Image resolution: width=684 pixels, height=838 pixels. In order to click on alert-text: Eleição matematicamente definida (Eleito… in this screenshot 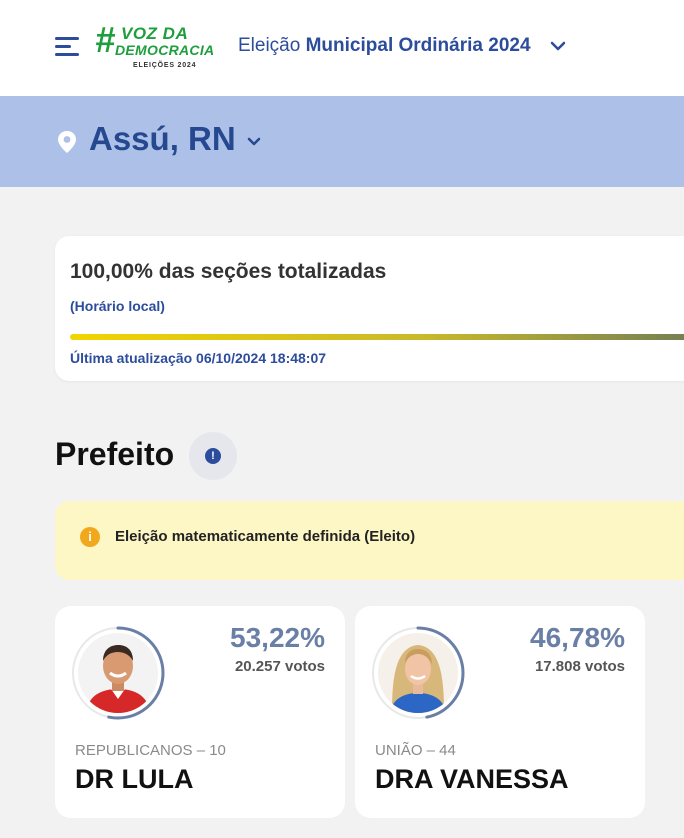, I will do `click(265, 536)`.